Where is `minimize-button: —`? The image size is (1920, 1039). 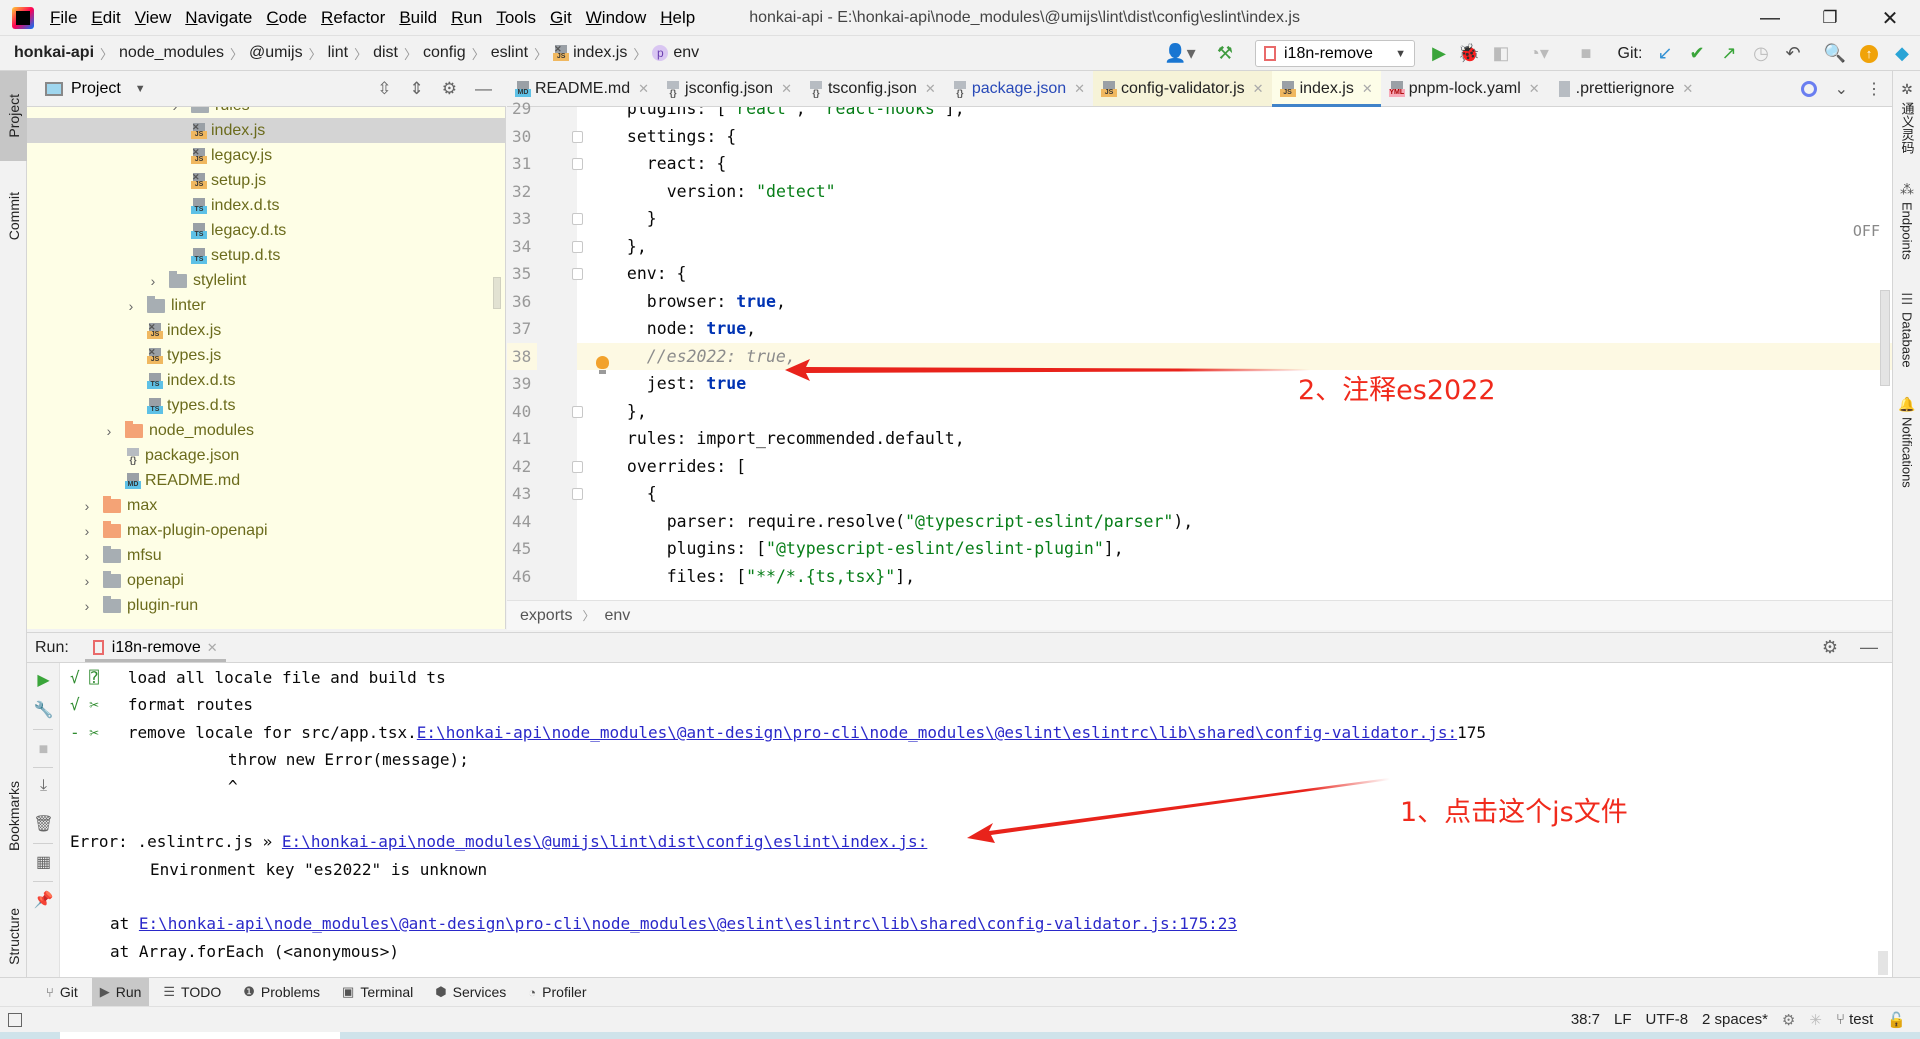
minimize-button: — is located at coordinates (1770, 18).